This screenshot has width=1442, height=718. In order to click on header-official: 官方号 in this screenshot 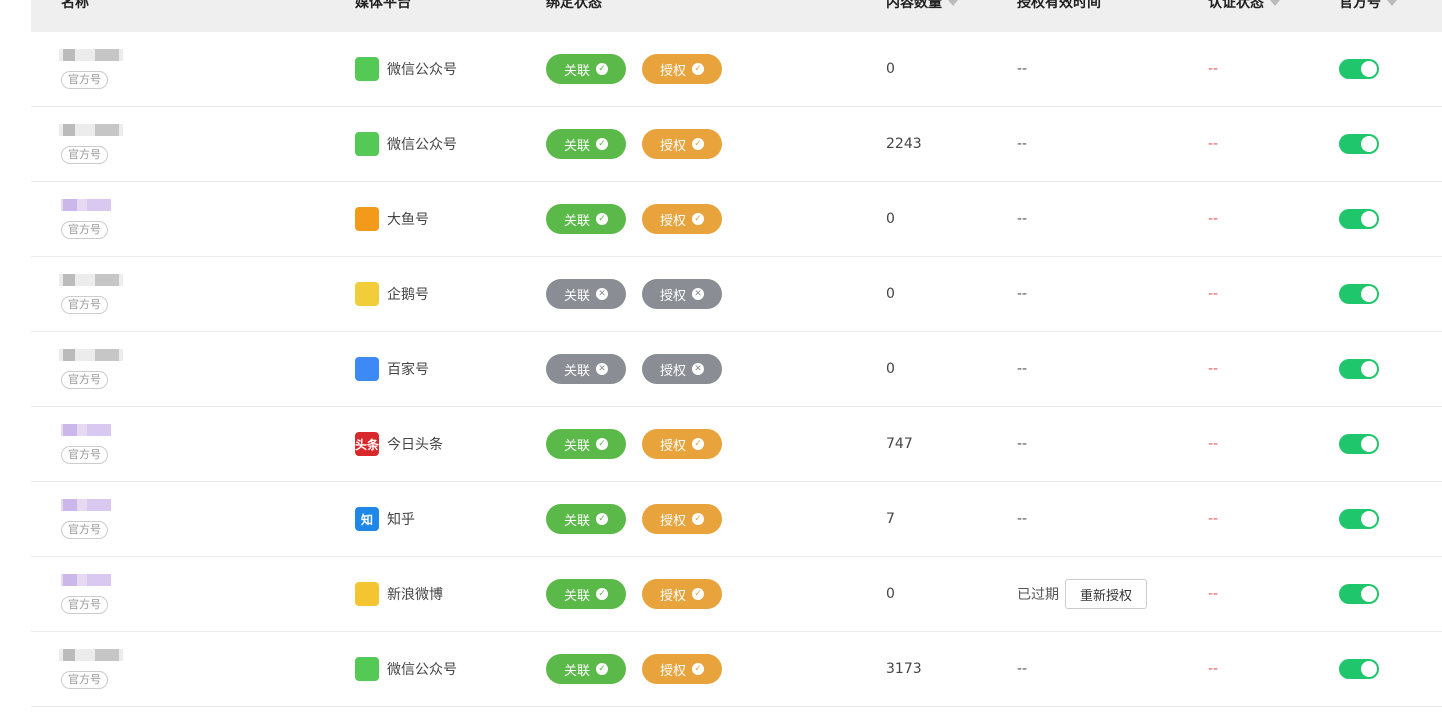, I will do `click(1368, 6)`.